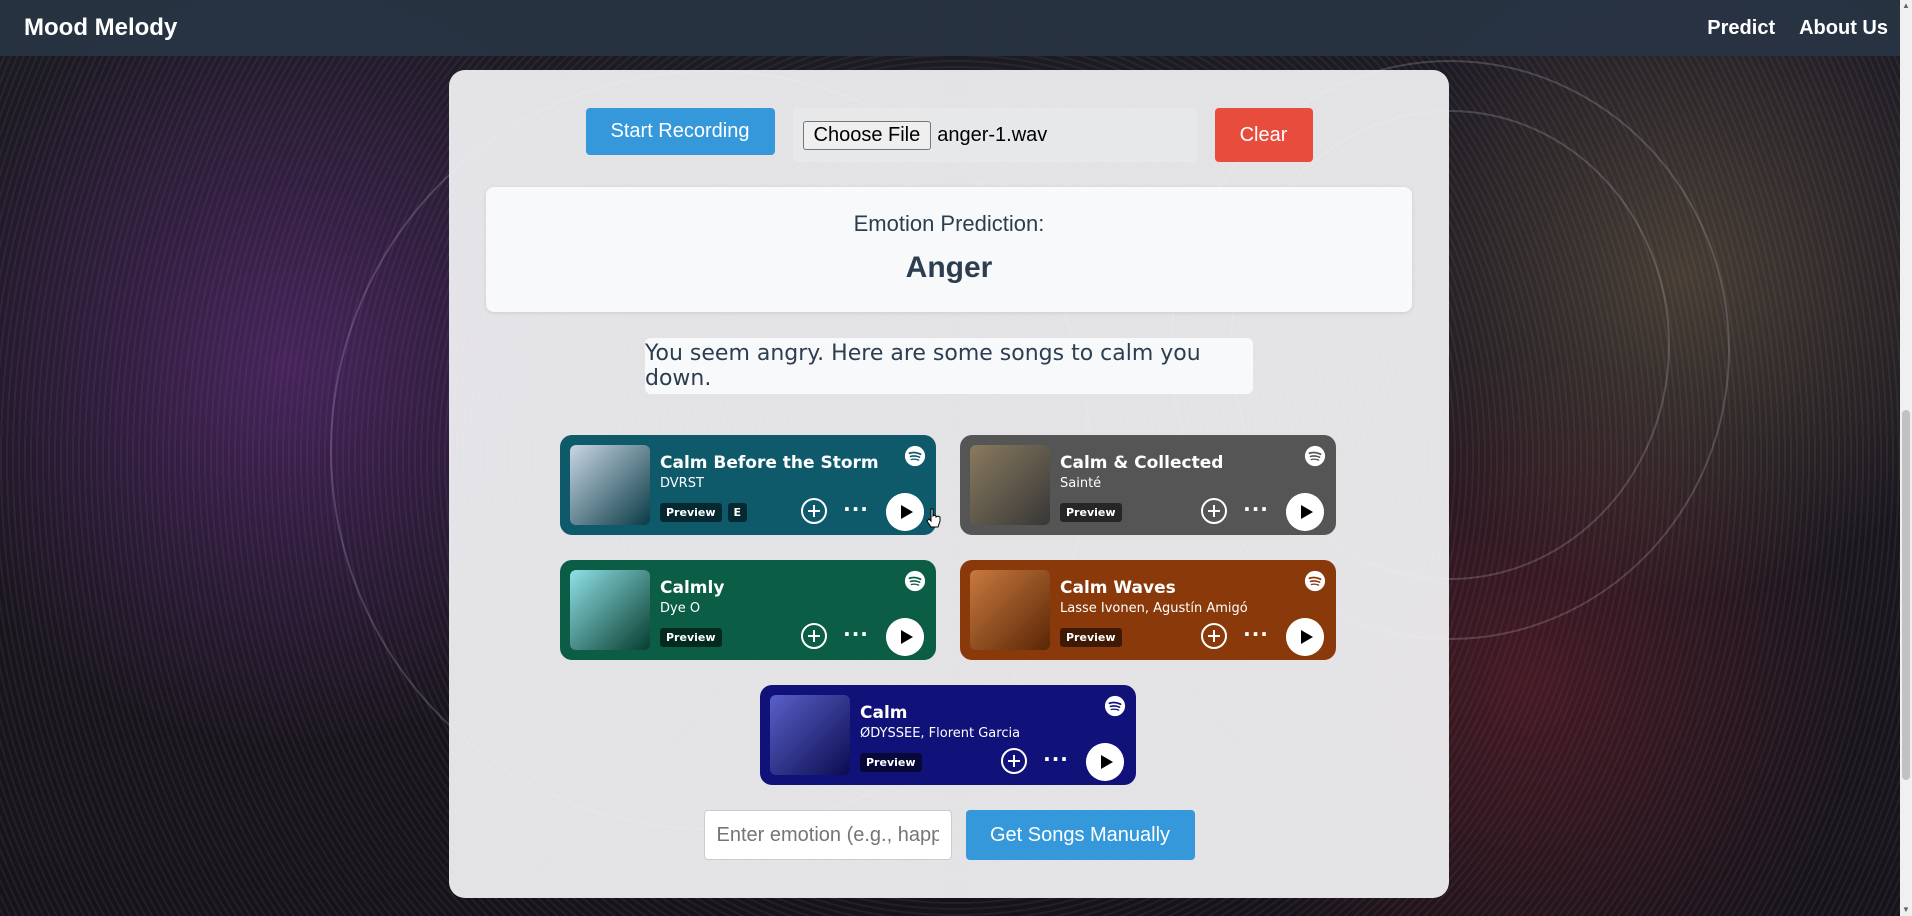 Image resolution: width=1912 pixels, height=916 pixels. Describe the element at coordinates (1118, 588) in the screenshot. I see `song-title: Calm Waves` at that location.